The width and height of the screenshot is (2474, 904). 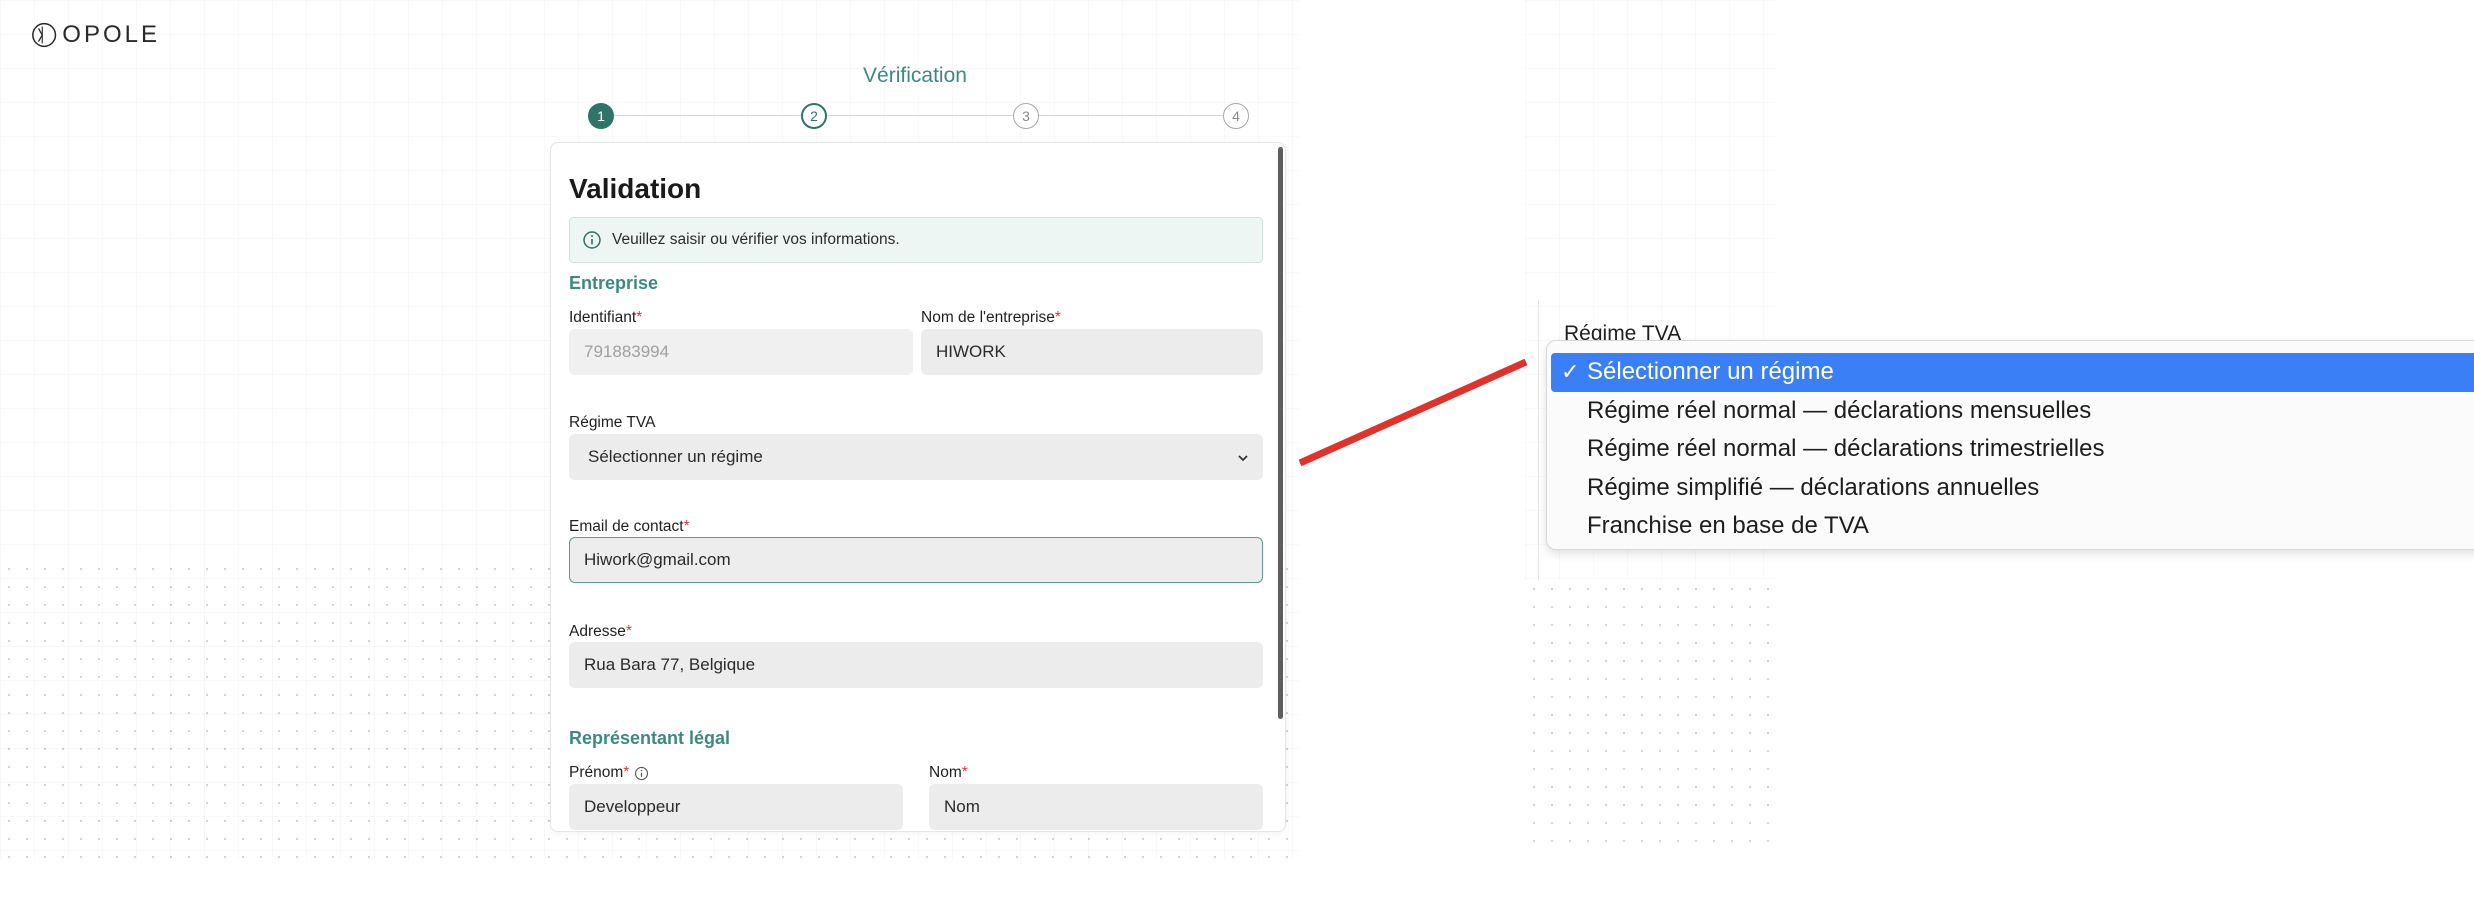 I want to click on logo-text: OPOLE, so click(x=111, y=34).